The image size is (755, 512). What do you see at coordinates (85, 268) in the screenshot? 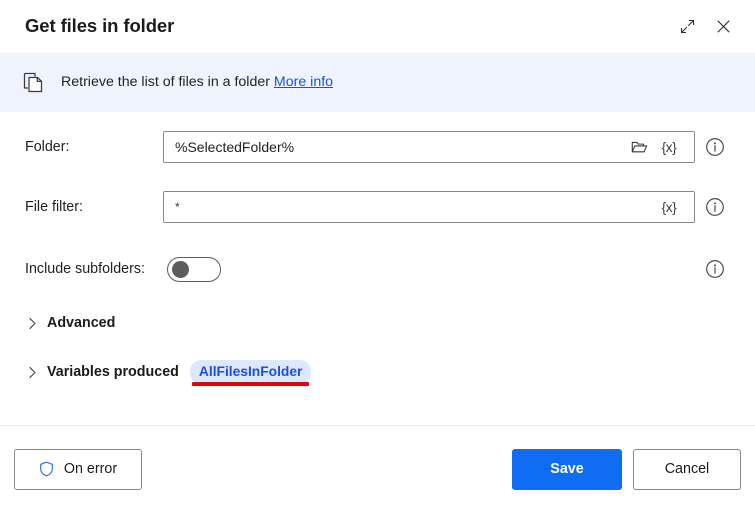
I see `include-subfolders-label: Include subfolders:` at bounding box center [85, 268].